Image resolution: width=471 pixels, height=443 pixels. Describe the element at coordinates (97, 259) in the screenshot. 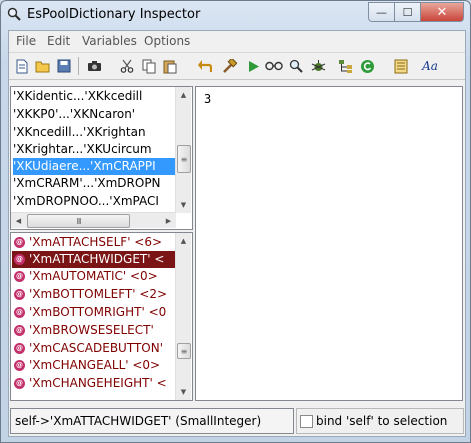

I see `list-item-label: 'XmATTACHWIDGET' <` at that location.